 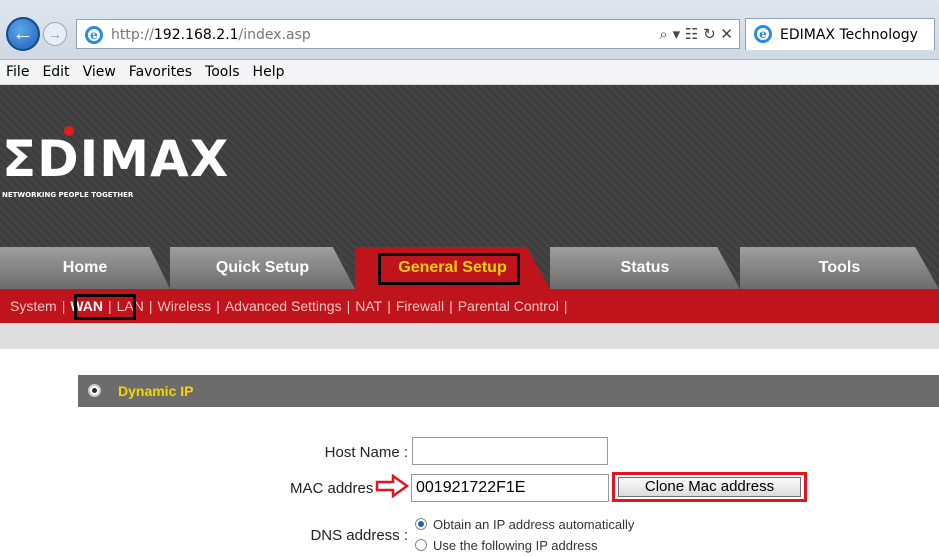 What do you see at coordinates (283, 306) in the screenshot?
I see `subnav-advanced-settings: Advanced Settings` at bounding box center [283, 306].